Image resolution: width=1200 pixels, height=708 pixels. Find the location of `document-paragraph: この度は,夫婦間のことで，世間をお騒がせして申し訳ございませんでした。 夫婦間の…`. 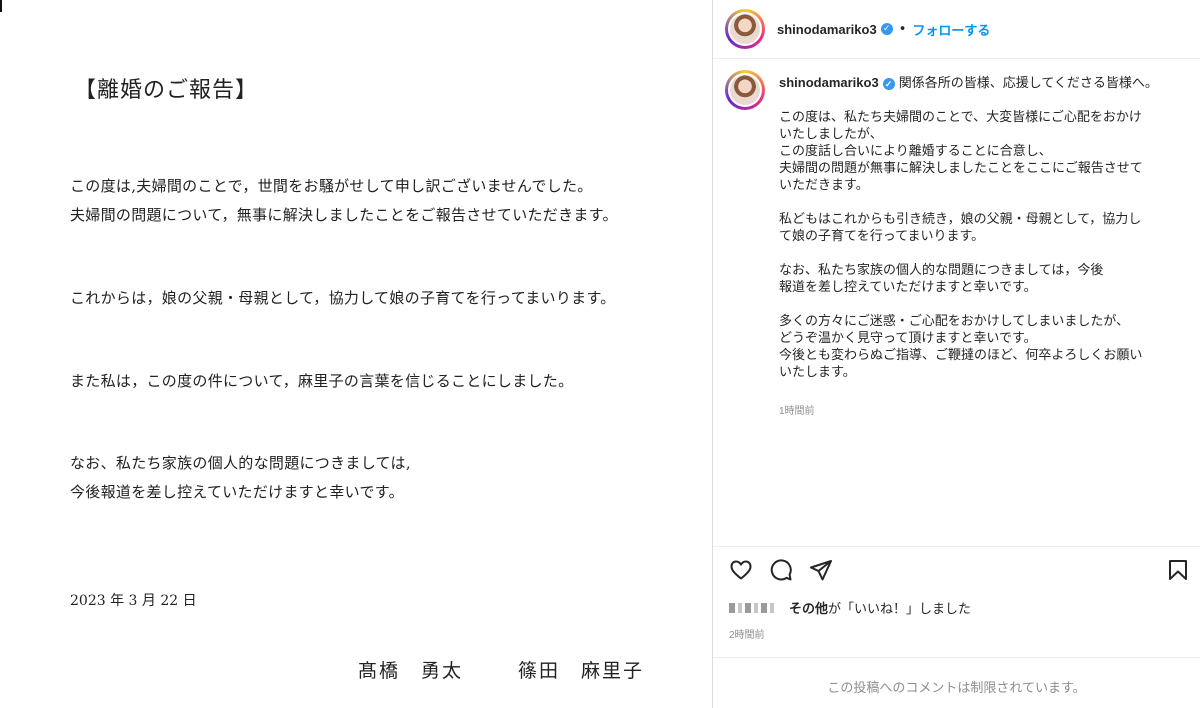

document-paragraph: この度は,夫婦間のことで，世間をお騒がせして申し訳ございませんでした。 夫婦間の… is located at coordinates (344, 201).